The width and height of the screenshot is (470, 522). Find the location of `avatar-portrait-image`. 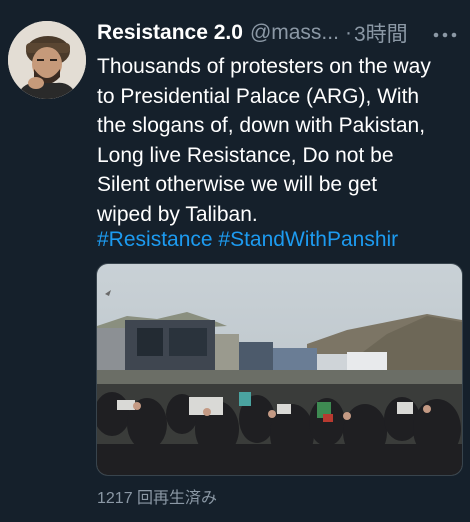

avatar-portrait-image is located at coordinates (47, 60).